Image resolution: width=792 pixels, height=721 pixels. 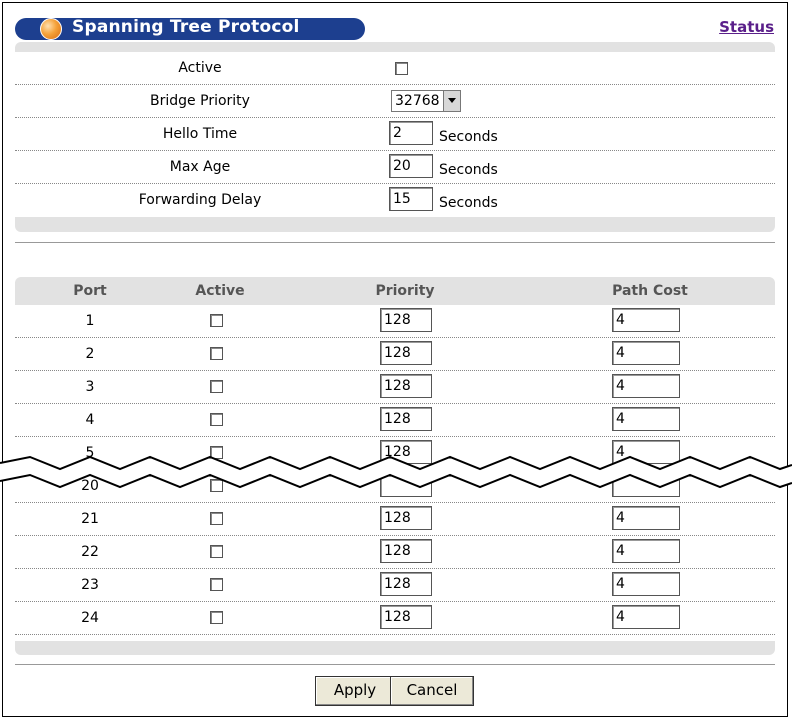 I want to click on table-row: 4 128 4, so click(x=395, y=420).